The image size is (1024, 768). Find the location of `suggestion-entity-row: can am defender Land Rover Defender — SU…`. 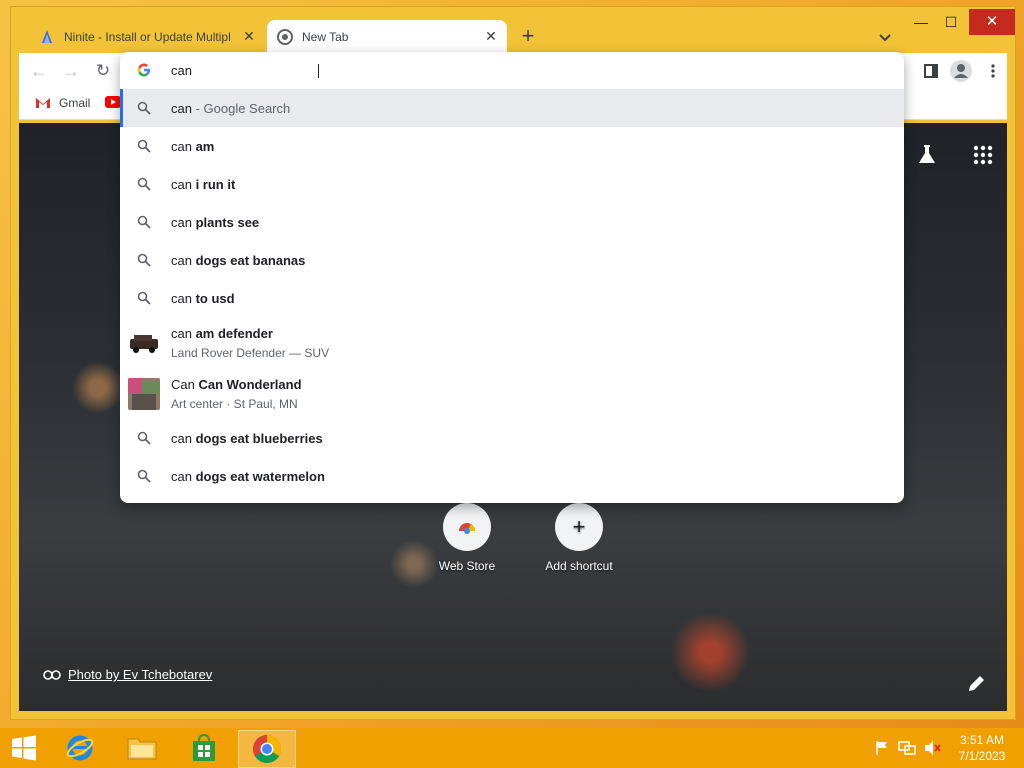

suggestion-entity-row: can am defender Land Rover Defender — SU… is located at coordinates (512, 342).